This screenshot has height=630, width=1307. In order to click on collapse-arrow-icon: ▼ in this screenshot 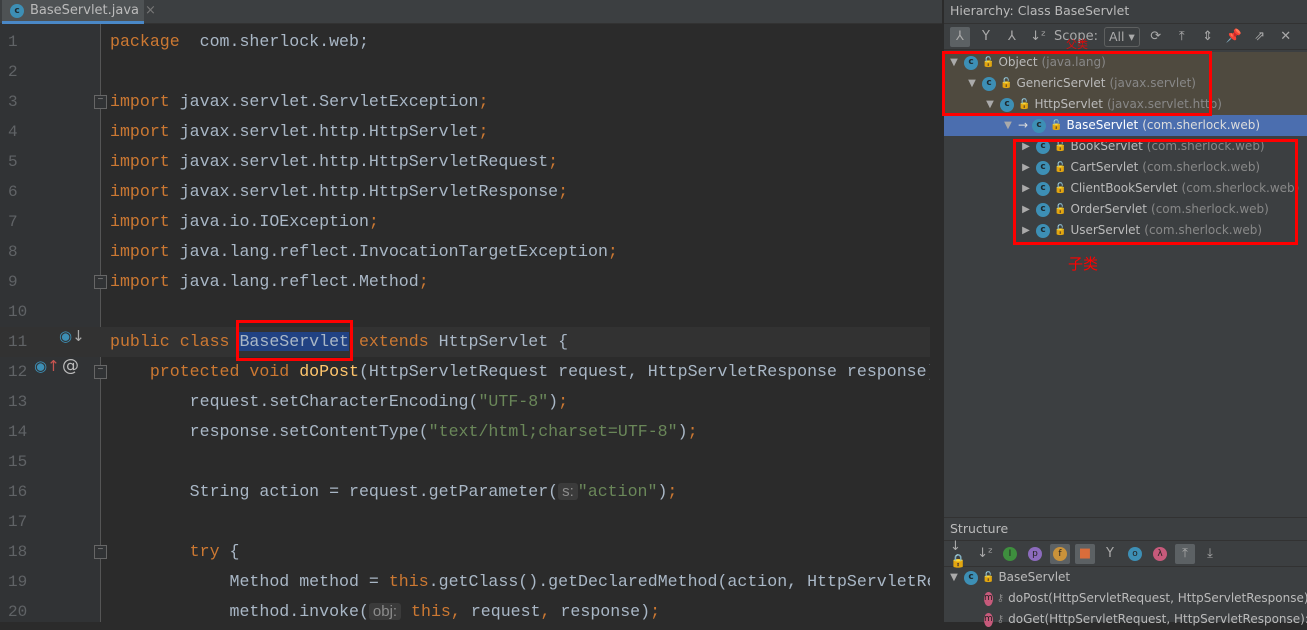, I will do `click(1008, 125)`.